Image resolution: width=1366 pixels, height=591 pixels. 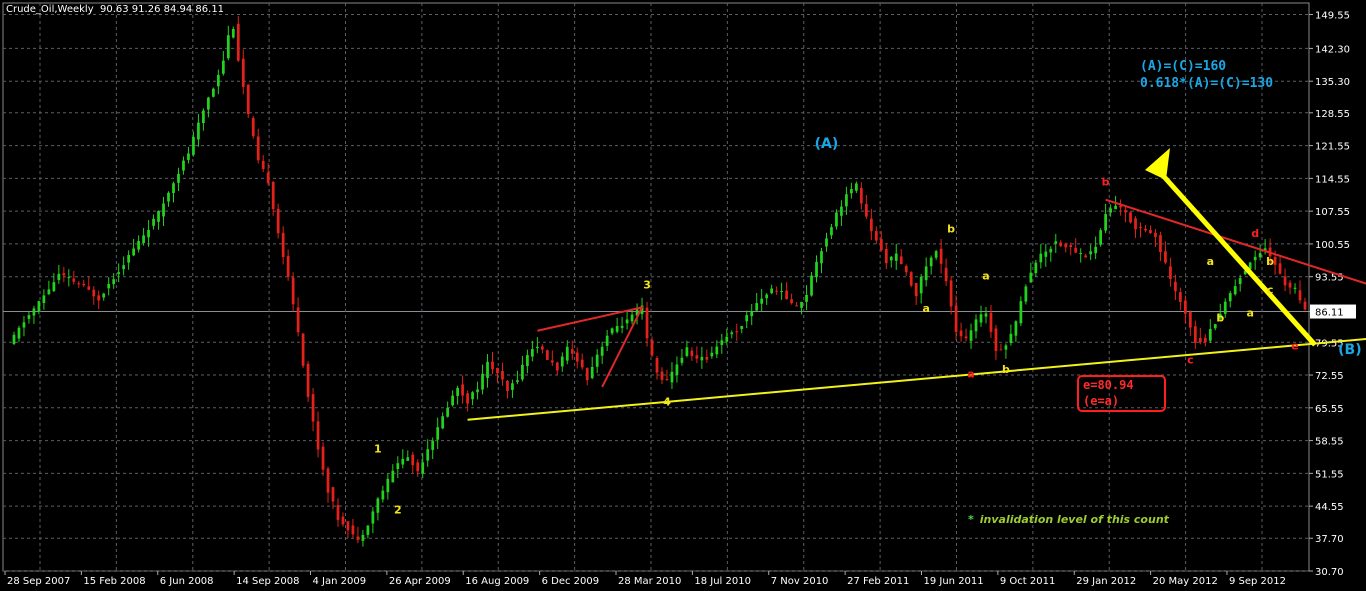 I want to click on wedge-lines, so click(x=590, y=346).